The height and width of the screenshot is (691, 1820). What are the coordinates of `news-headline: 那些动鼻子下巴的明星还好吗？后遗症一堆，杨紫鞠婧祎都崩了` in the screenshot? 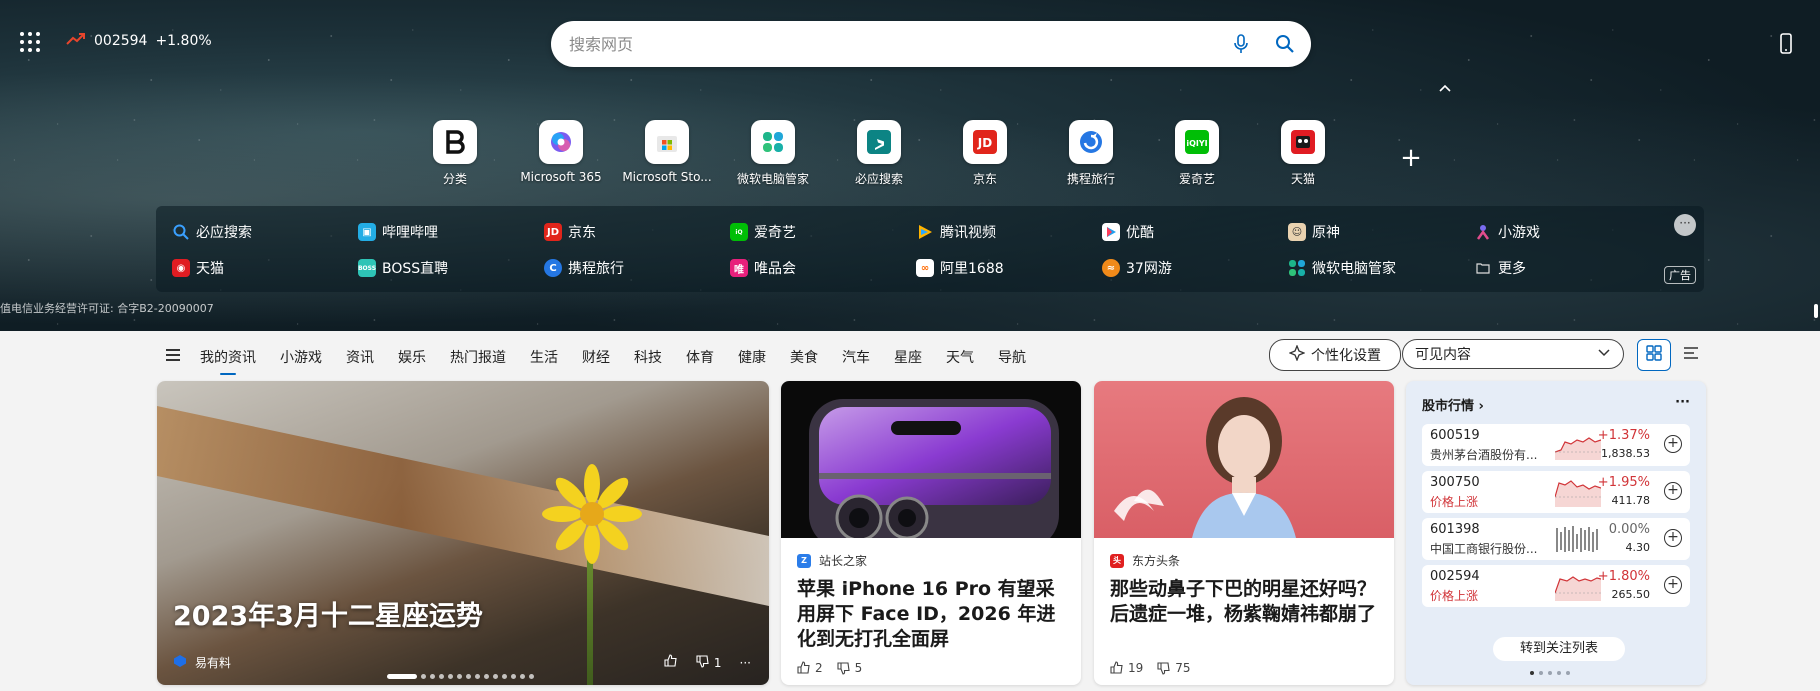 It's located at (1244, 602).